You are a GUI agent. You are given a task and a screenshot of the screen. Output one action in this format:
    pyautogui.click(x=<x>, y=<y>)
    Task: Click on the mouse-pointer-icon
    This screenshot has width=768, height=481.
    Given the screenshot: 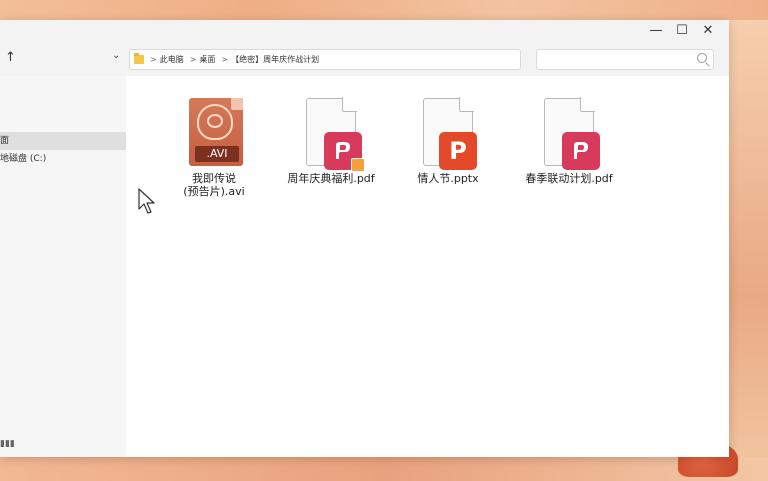 What is the action you would take?
    pyautogui.click(x=146, y=201)
    